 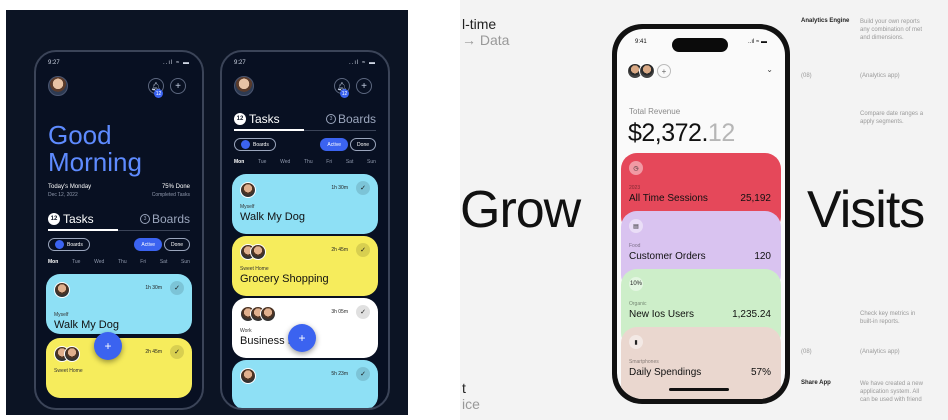 I want to click on week-strip: Mon Tue Wed Thu Fri Sat Sun, so click(x=119, y=262).